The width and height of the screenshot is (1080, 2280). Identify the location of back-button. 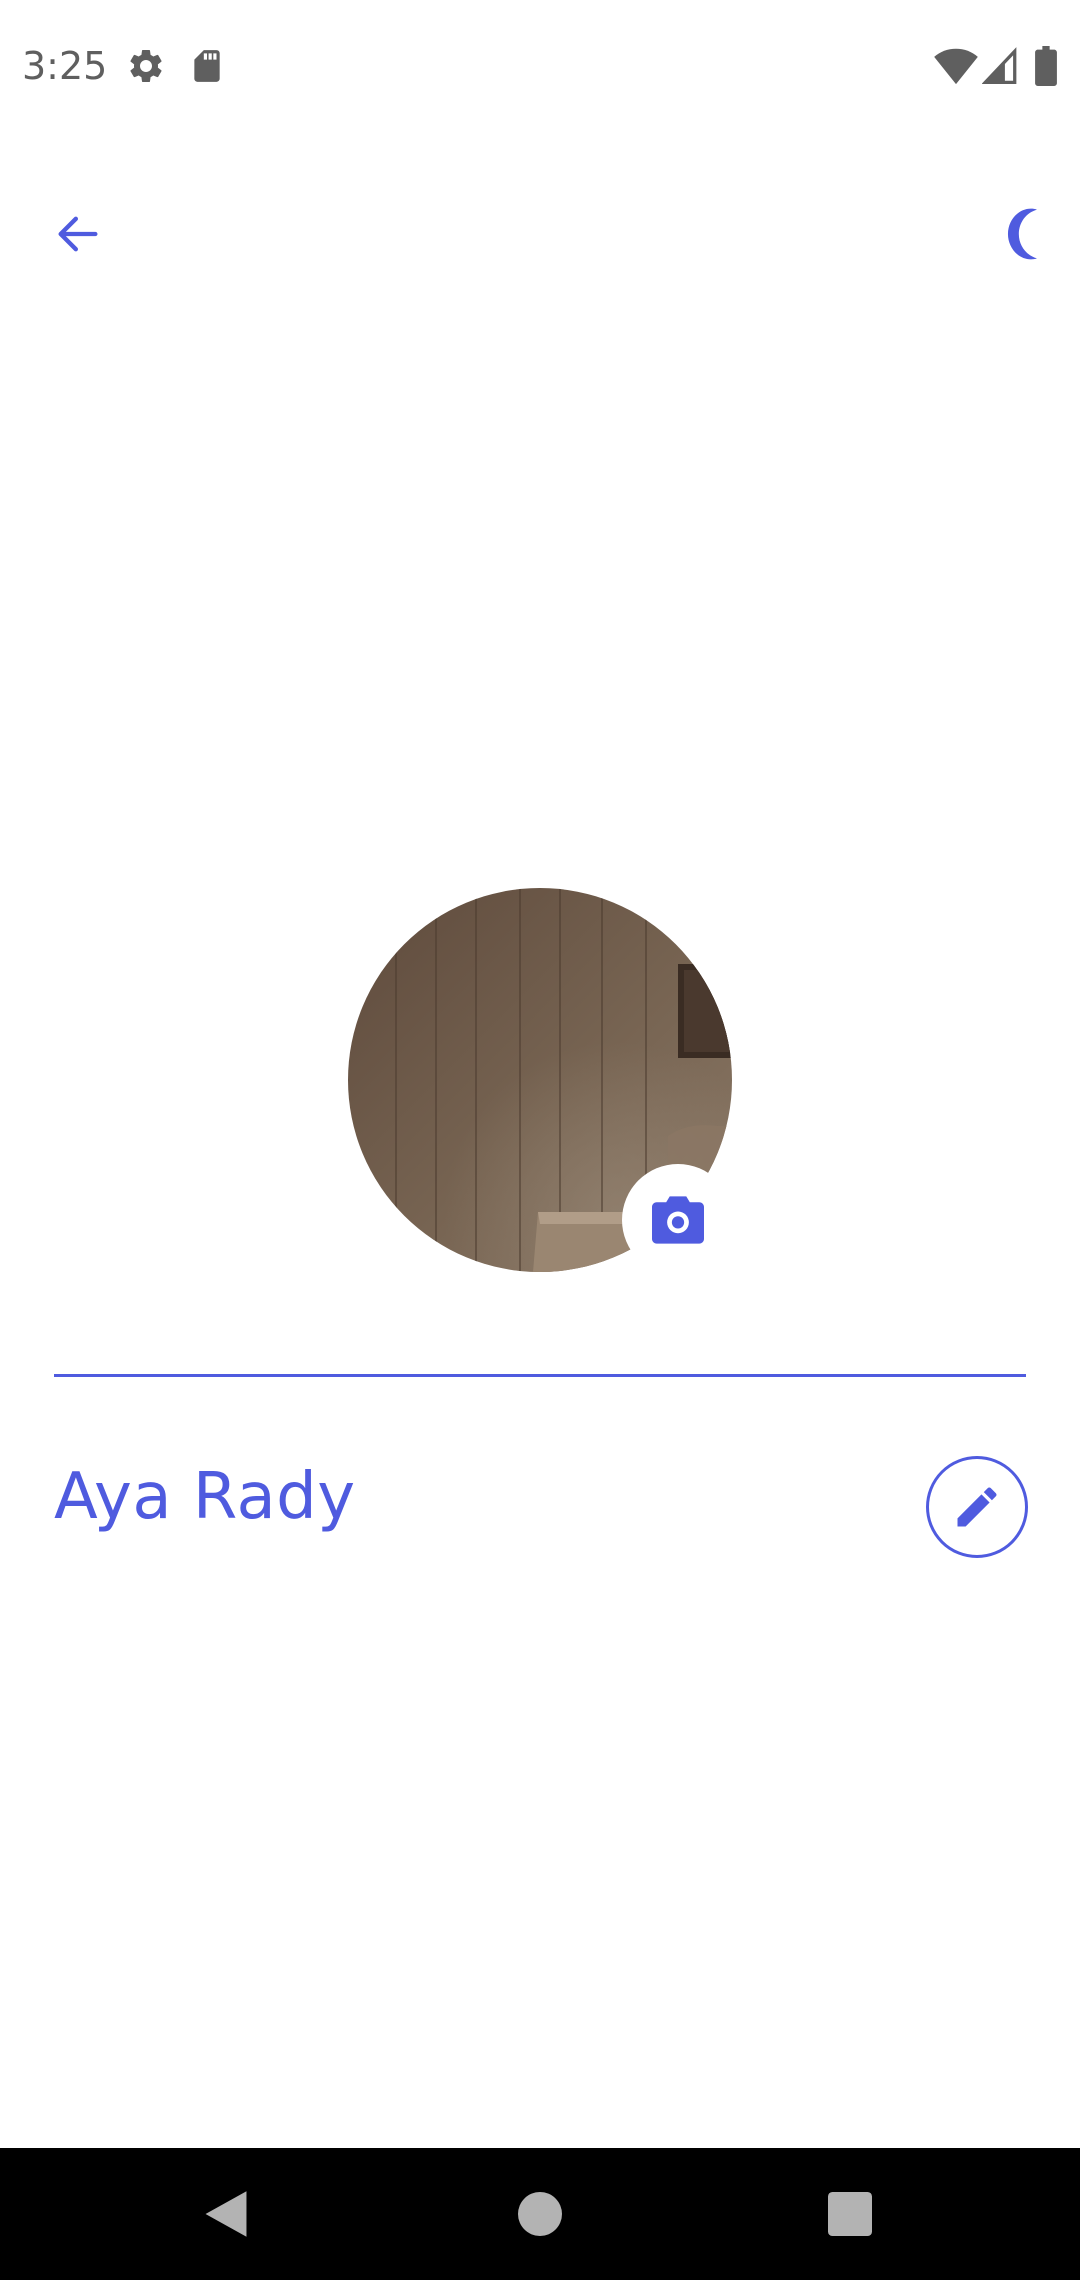
(78, 234).